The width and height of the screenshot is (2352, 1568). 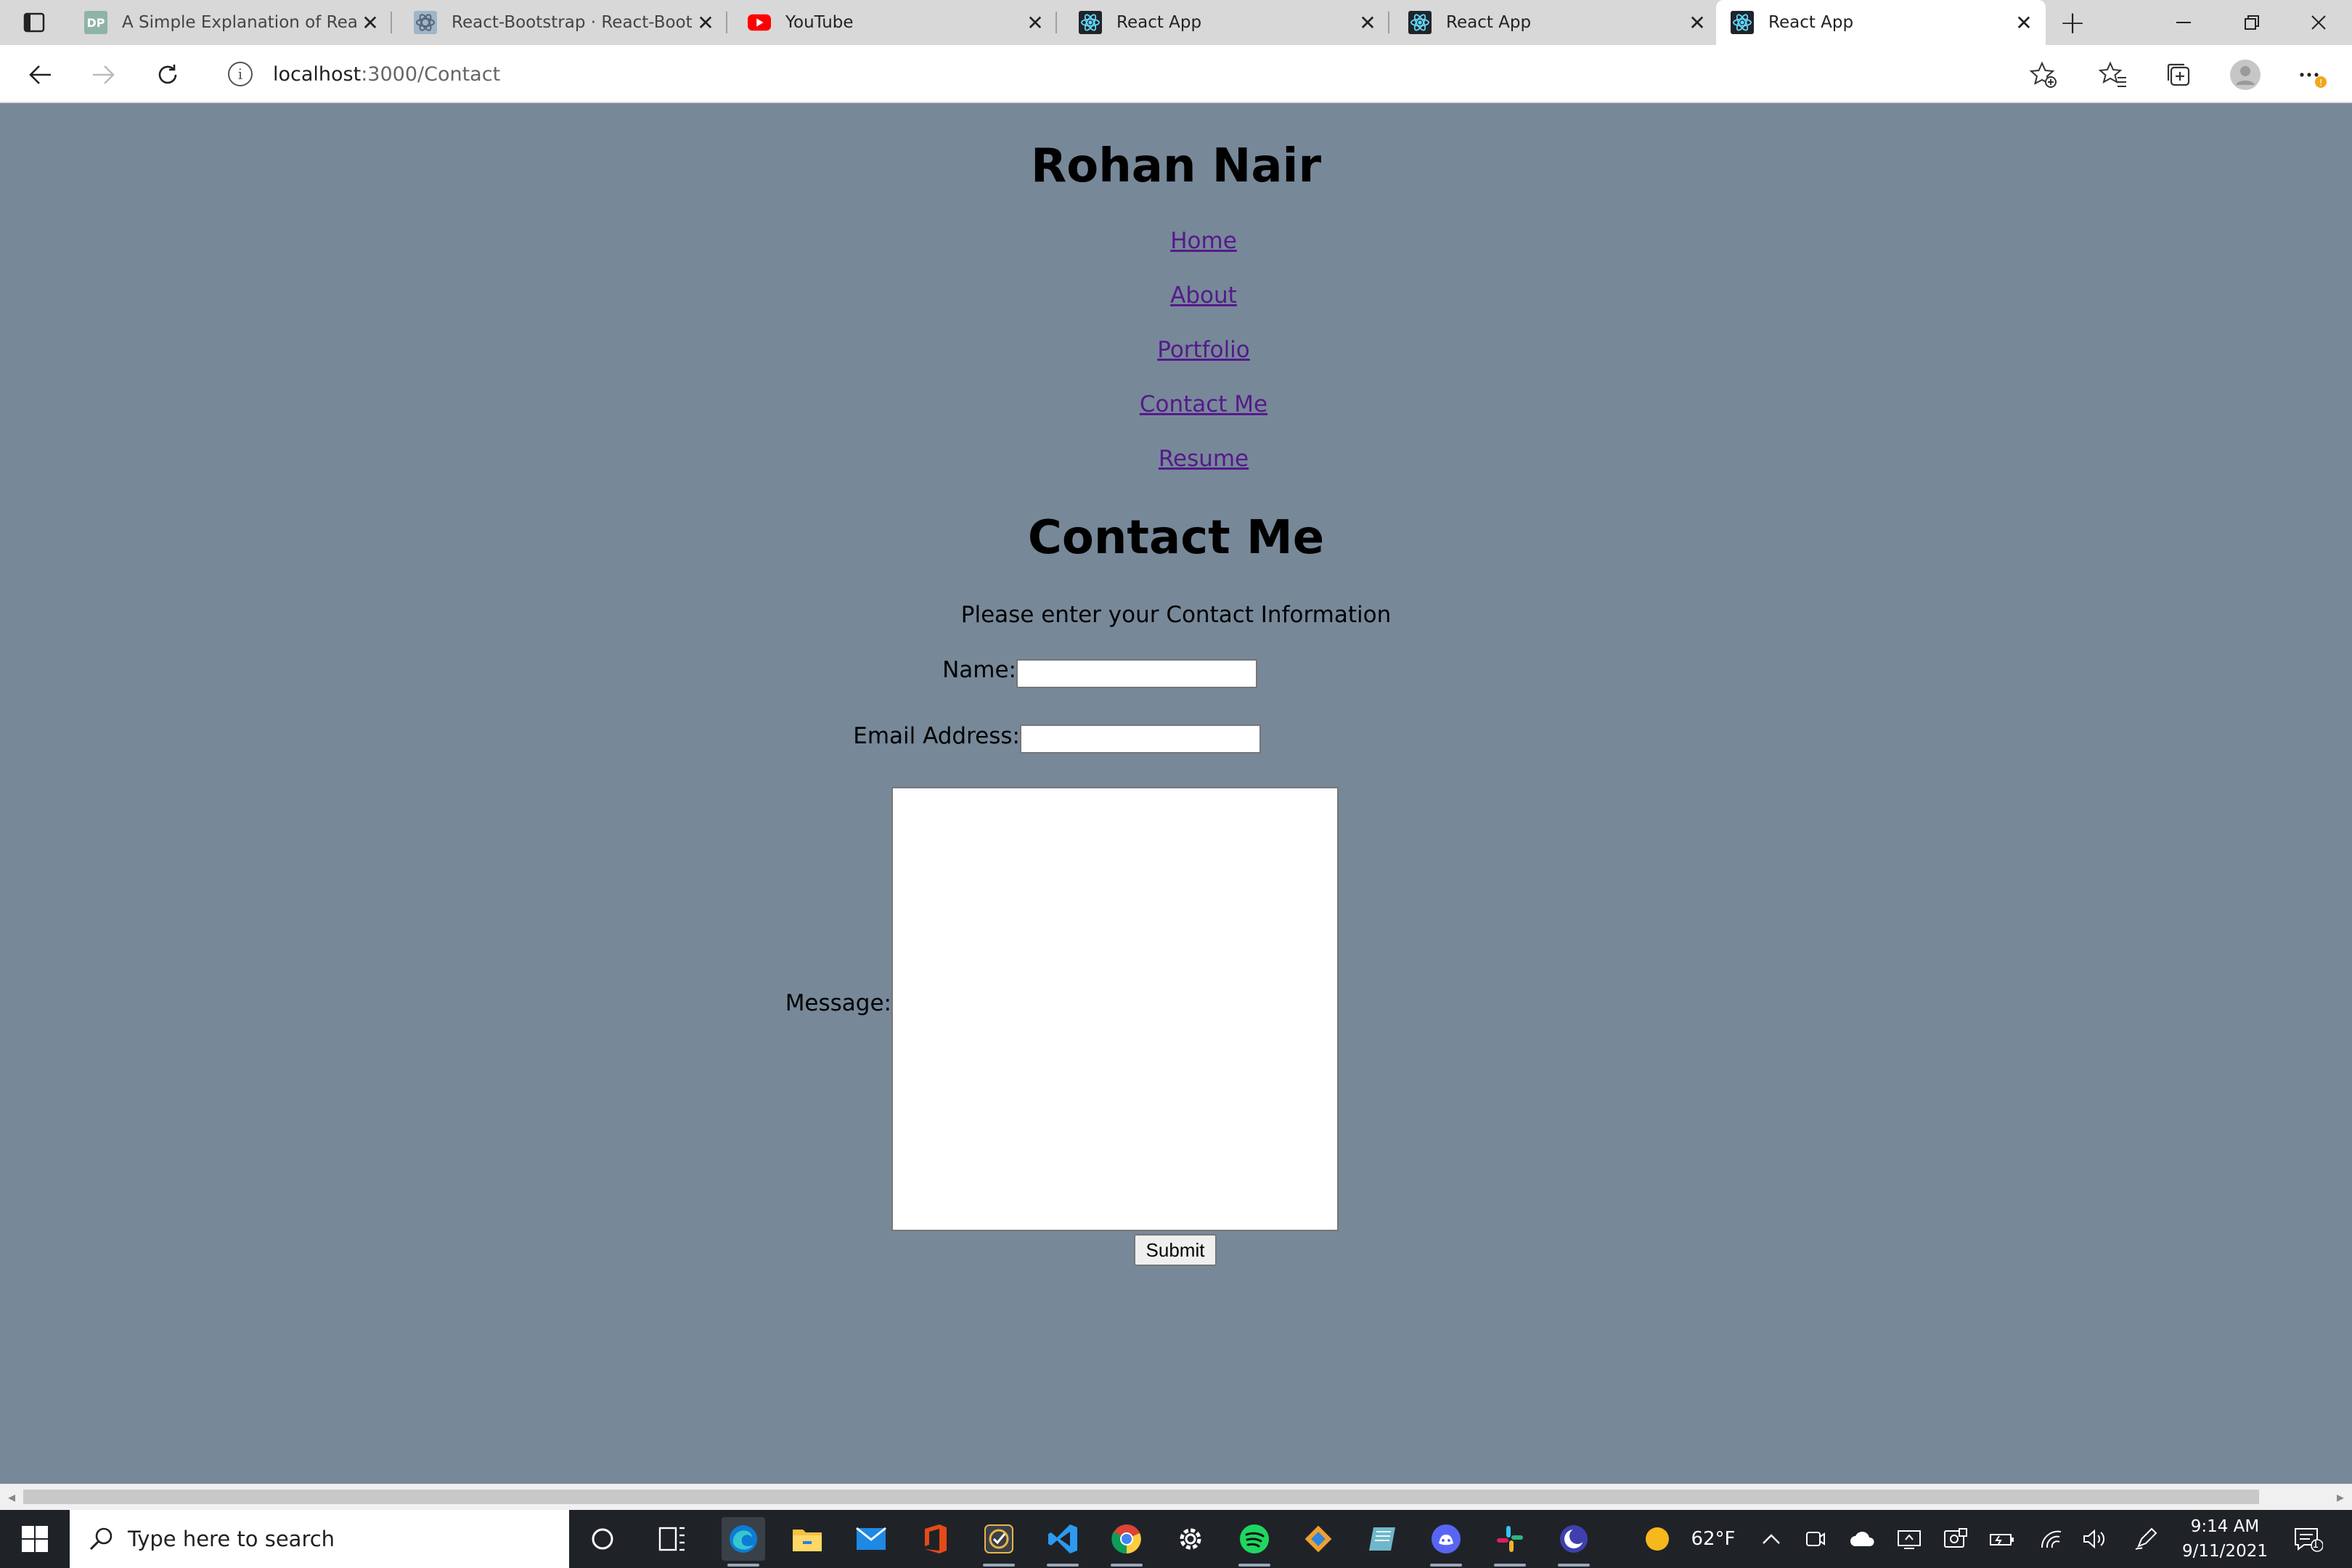 I want to click on todo-app, so click(x=999, y=1542).